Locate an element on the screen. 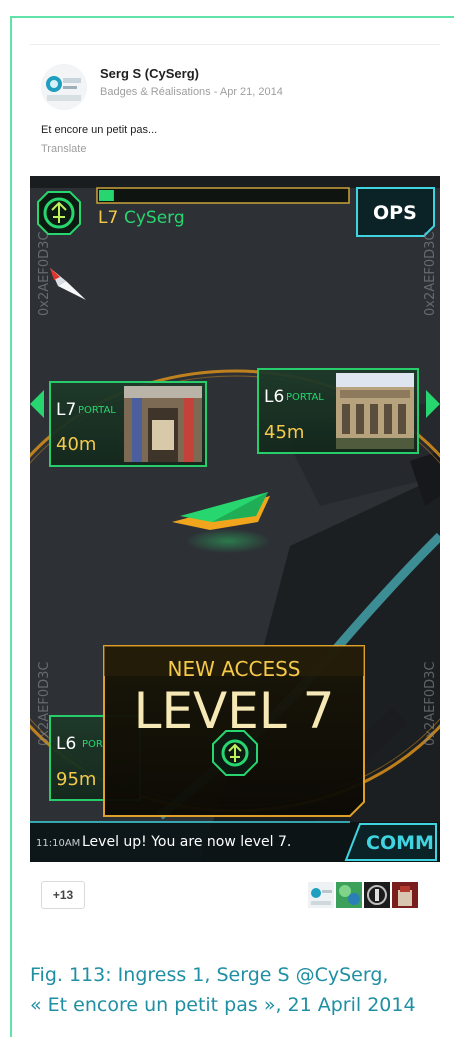 The width and height of the screenshot is (454, 1037). author-name: Serg S (CySerg) is located at coordinates (149, 73).